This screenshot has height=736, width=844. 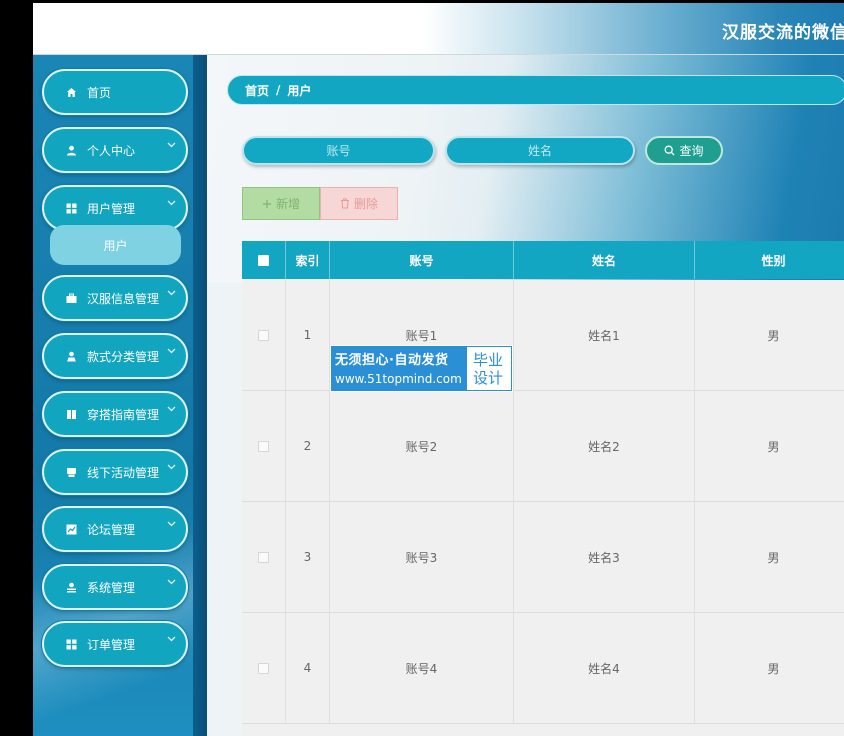 What do you see at coordinates (123, 414) in the screenshot?
I see `sidebar-item-label: 穿搭指南管理` at bounding box center [123, 414].